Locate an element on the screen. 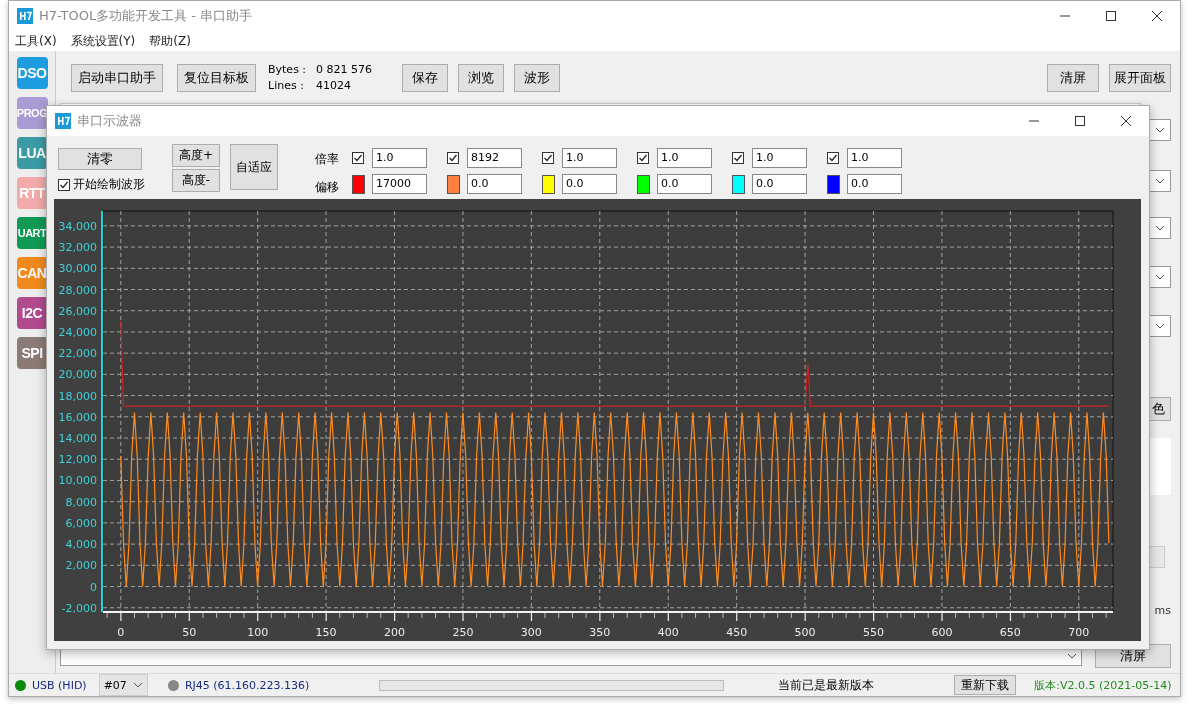  x-tick-label: 200 is located at coordinates (394, 632).